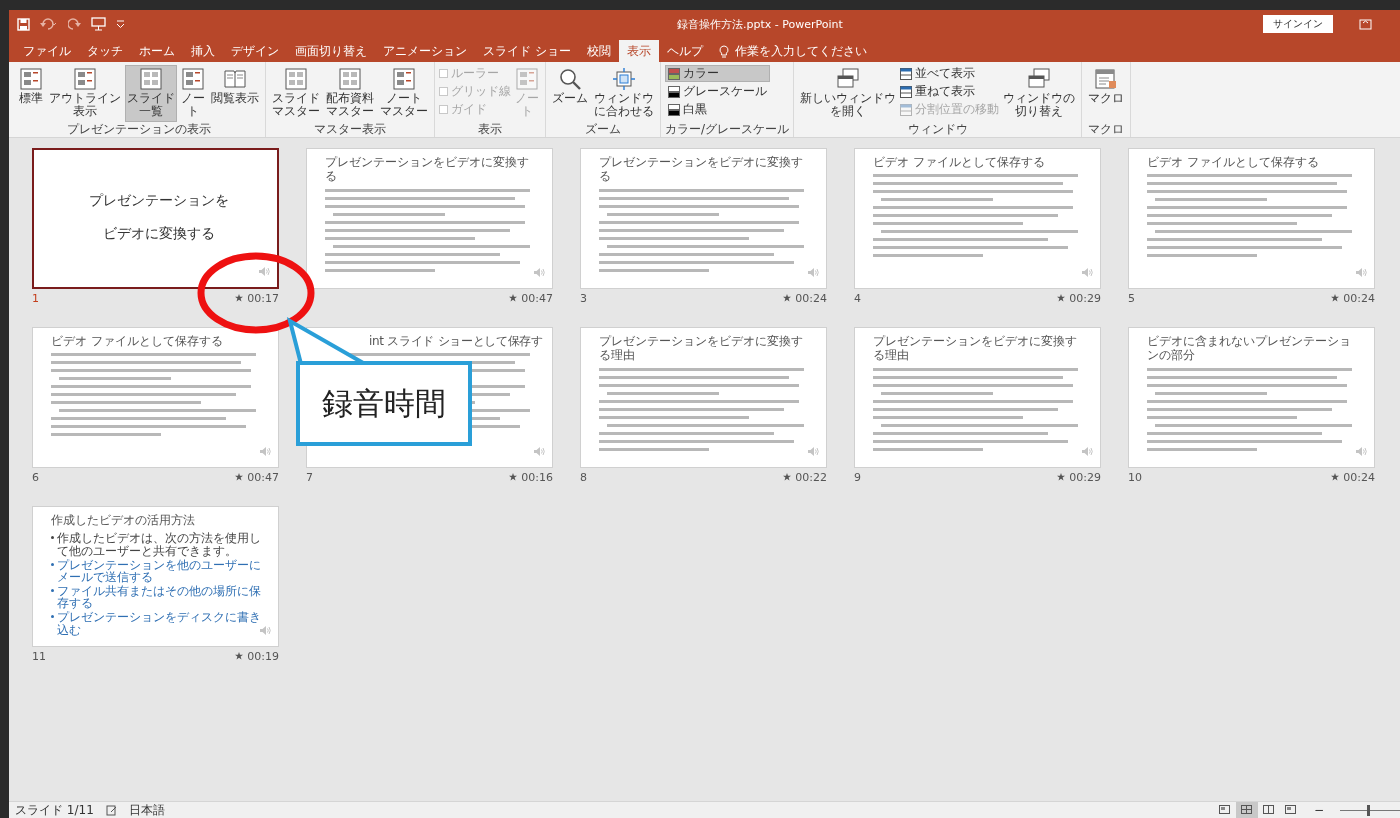 This screenshot has width=1400, height=818. What do you see at coordinates (309, 477) in the screenshot?
I see `slide-number: 7` at bounding box center [309, 477].